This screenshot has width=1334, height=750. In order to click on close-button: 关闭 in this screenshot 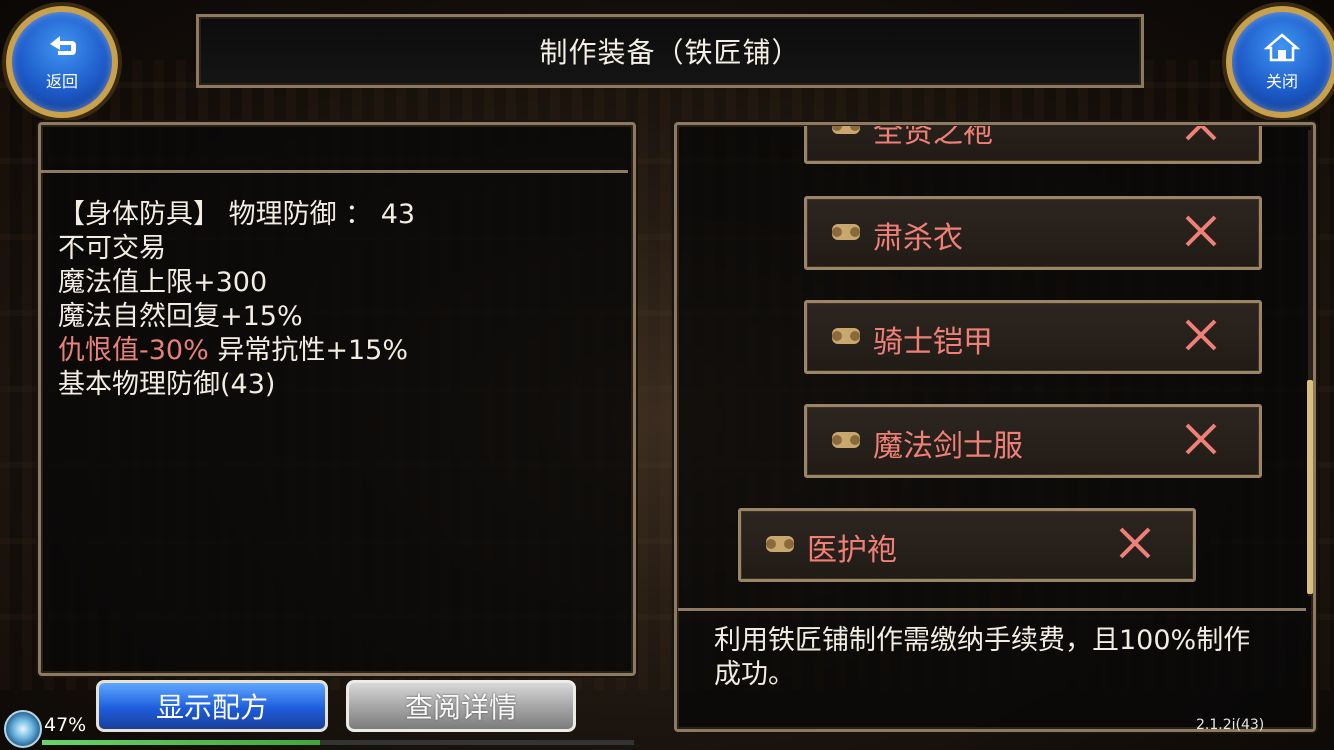, I will do `click(1280, 62)`.